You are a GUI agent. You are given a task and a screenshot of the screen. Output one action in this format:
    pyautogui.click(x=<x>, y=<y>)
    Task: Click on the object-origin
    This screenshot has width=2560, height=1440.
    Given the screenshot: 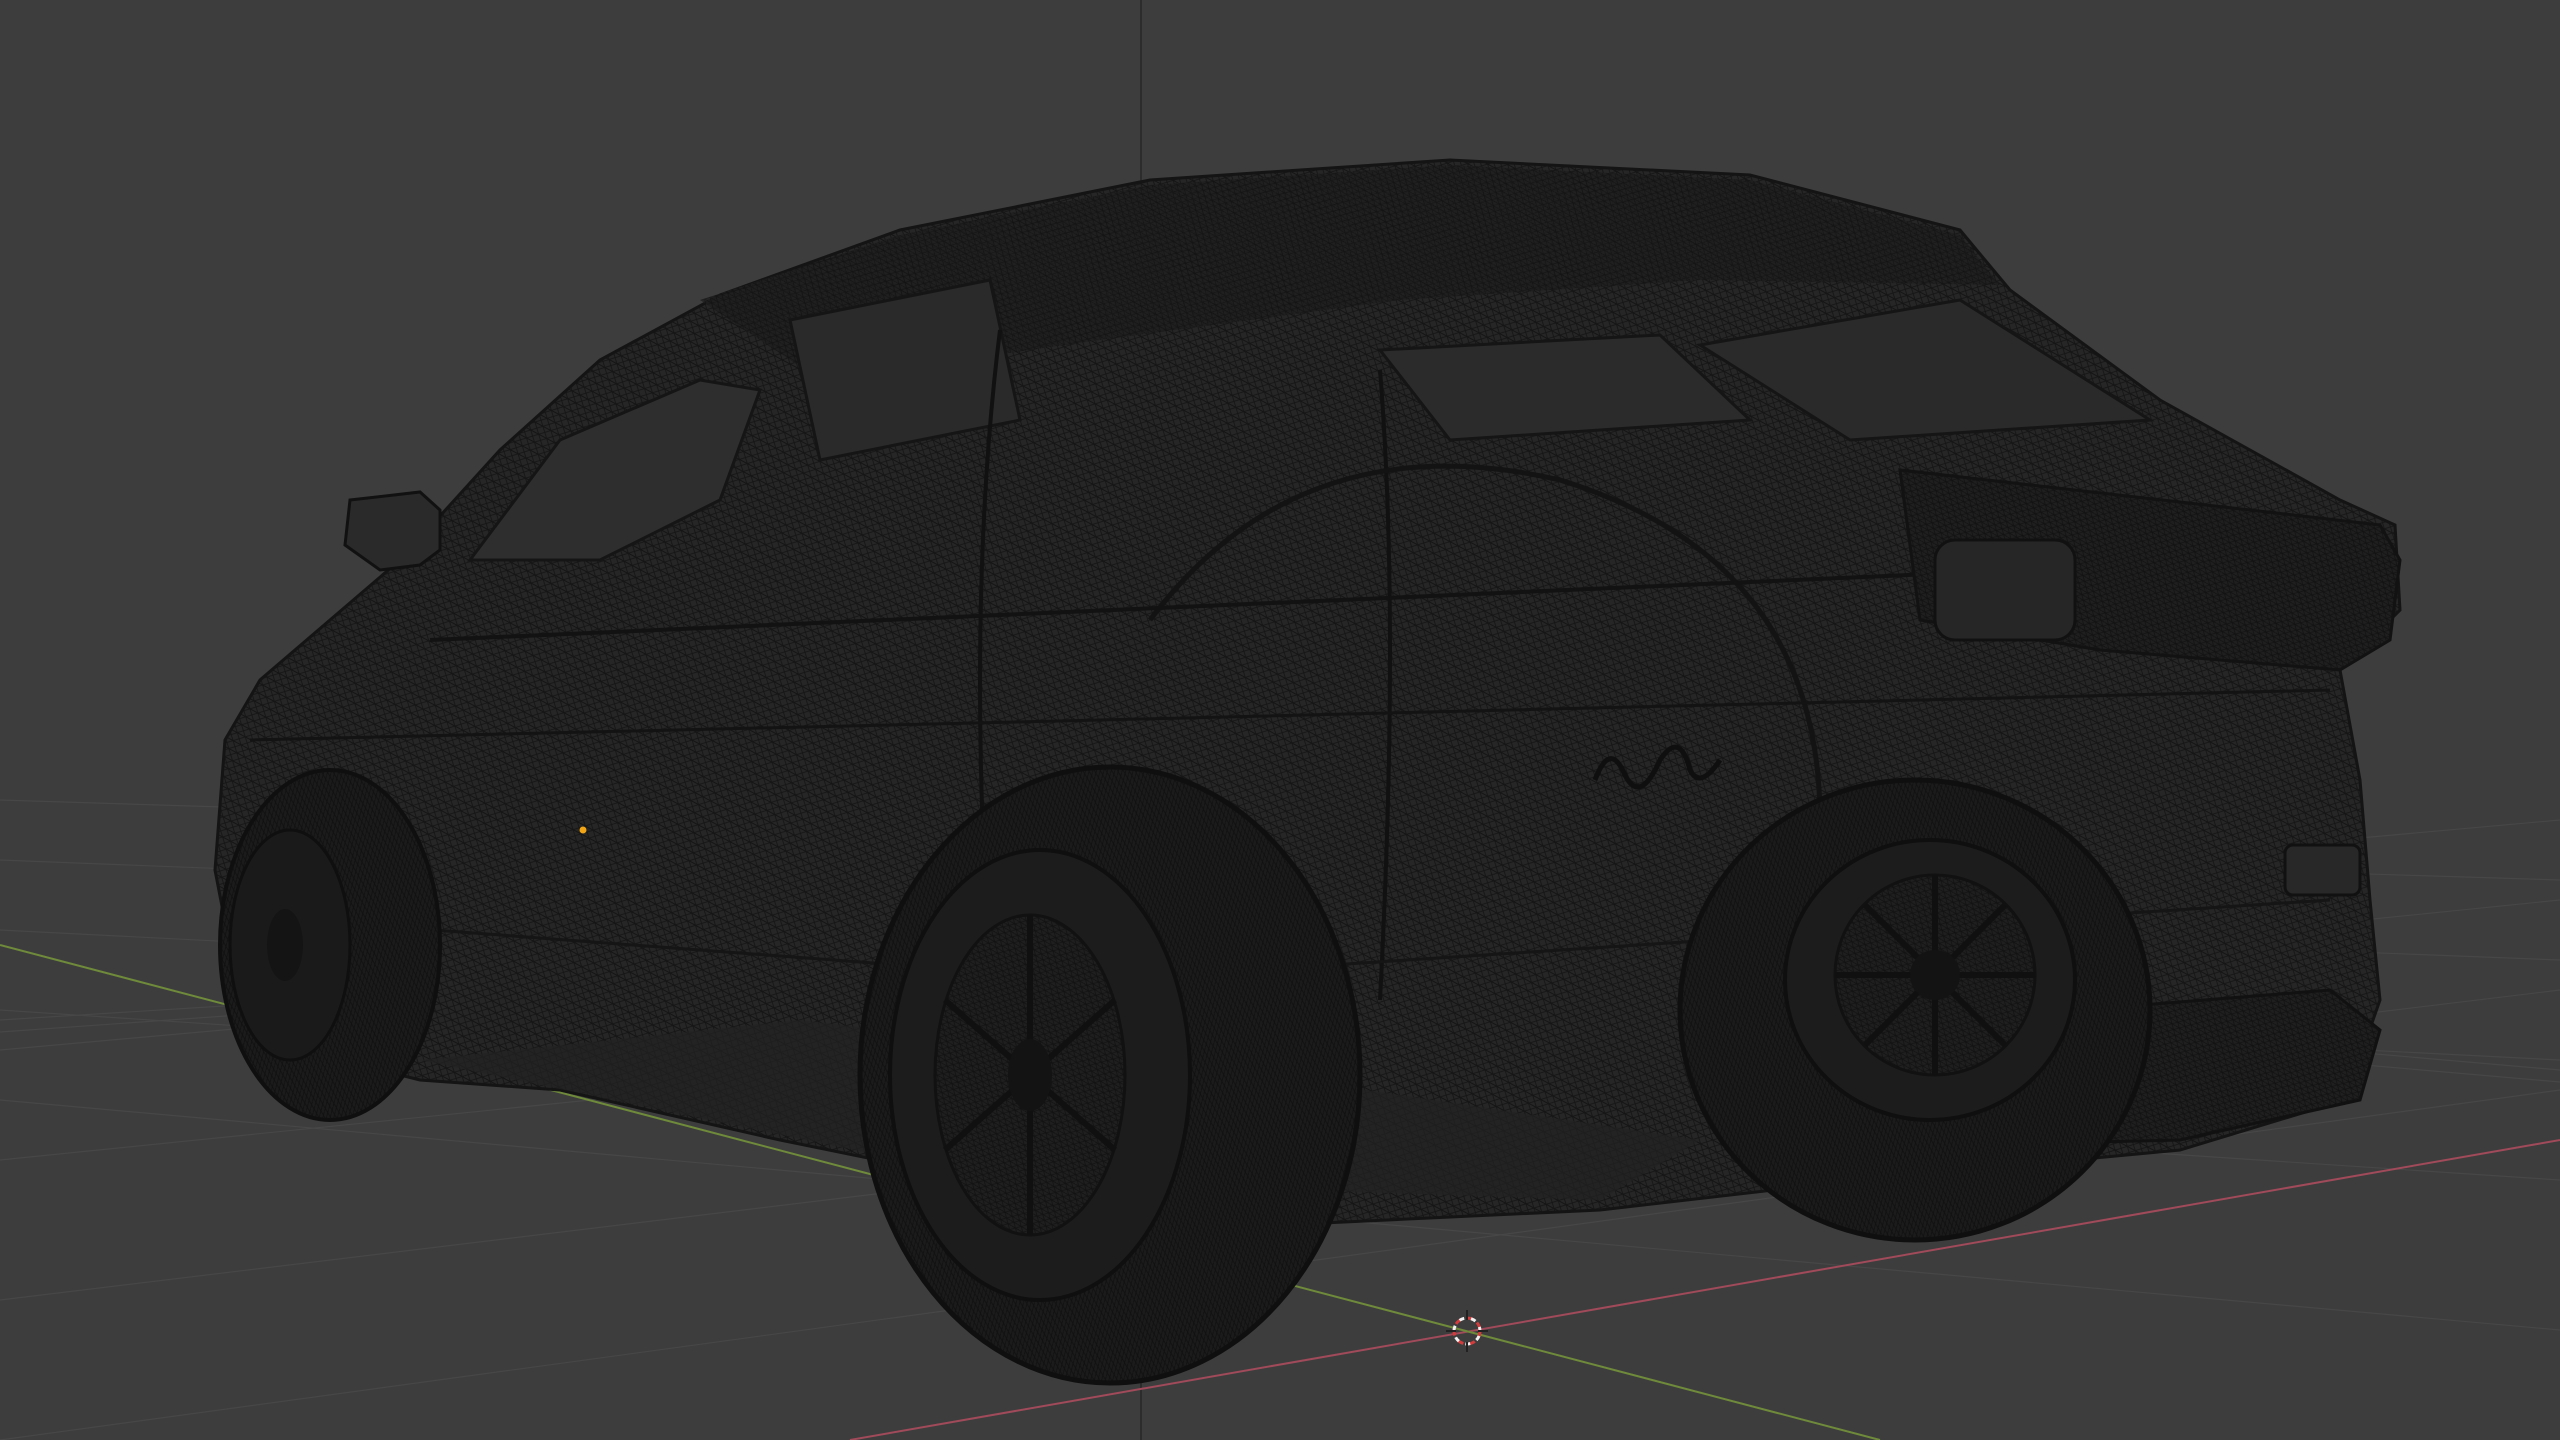 What is the action you would take?
    pyautogui.click(x=583, y=830)
    